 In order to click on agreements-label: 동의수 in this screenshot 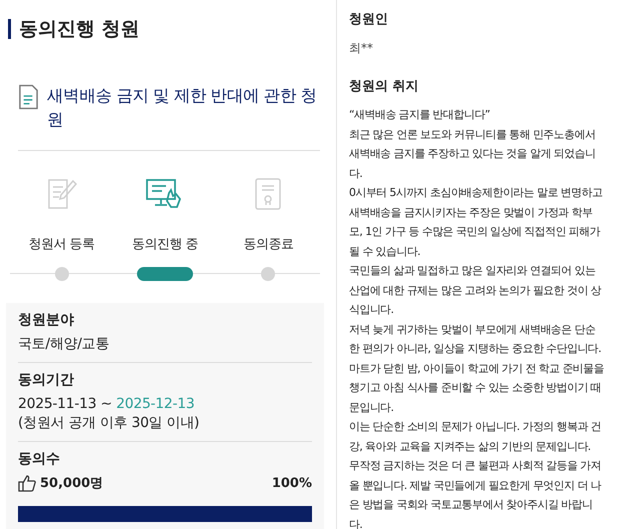, I will do `click(39, 459)`.